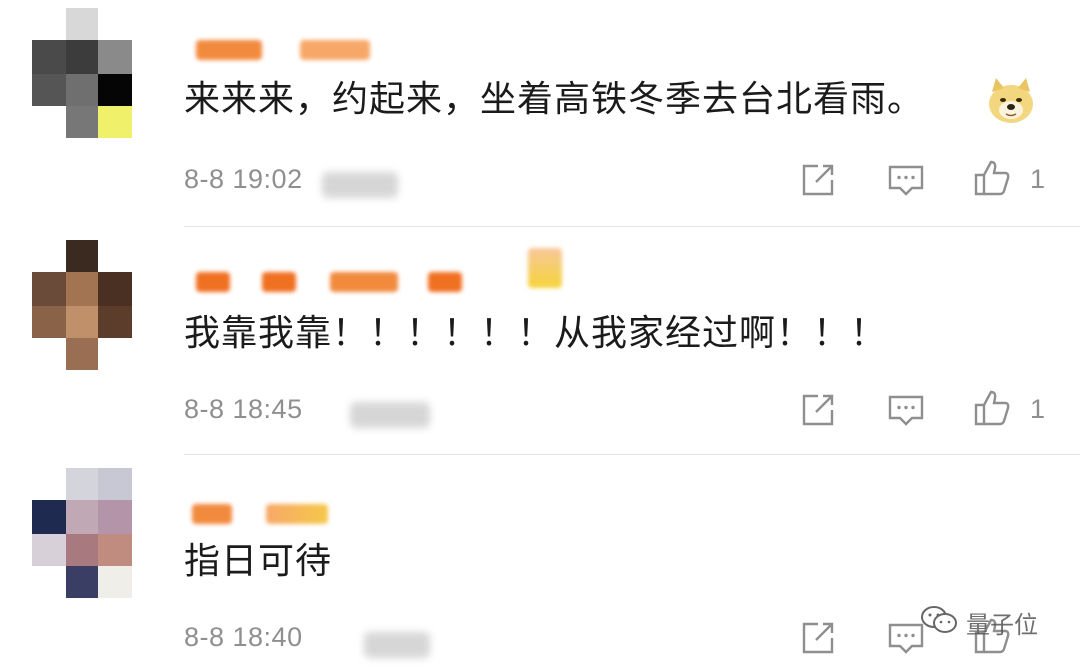 This screenshot has height=668, width=1080. I want to click on comment-text: 指日可待, so click(258, 561).